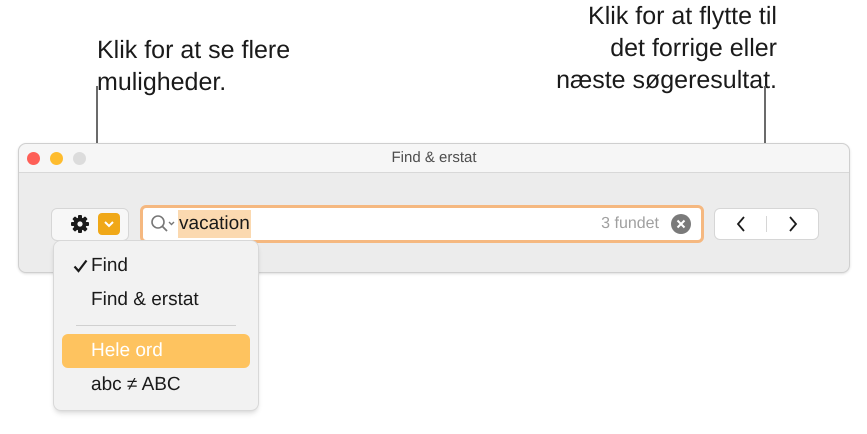 The width and height of the screenshot is (867, 434). What do you see at coordinates (80, 224) in the screenshot?
I see `settings-icon` at bounding box center [80, 224].